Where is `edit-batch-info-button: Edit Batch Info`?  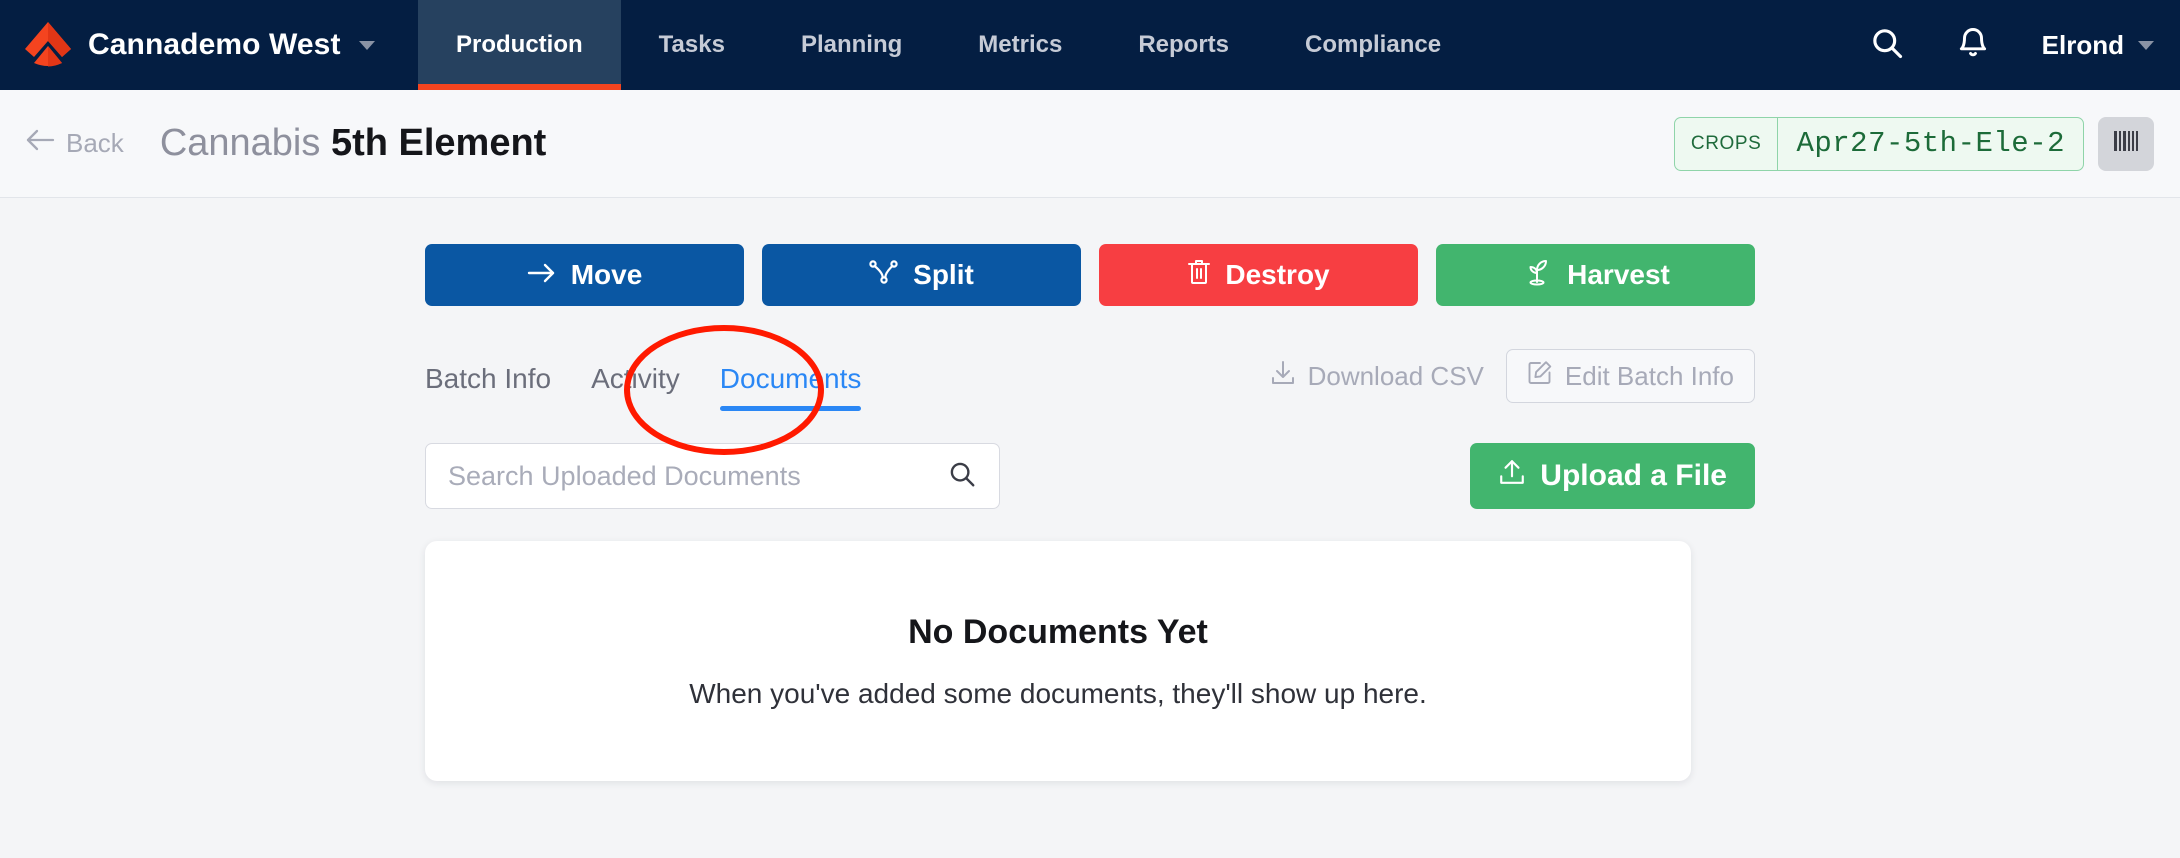 edit-batch-info-button: Edit Batch Info is located at coordinates (1630, 376).